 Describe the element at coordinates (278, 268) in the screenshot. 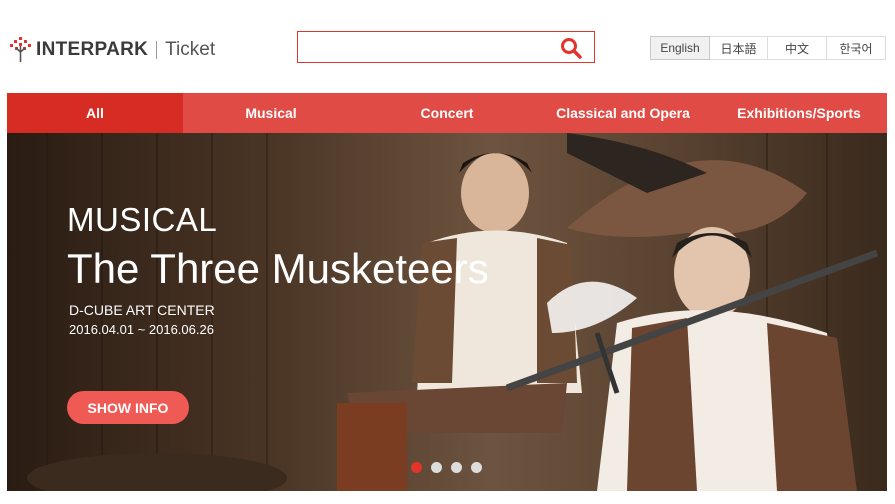

I see `hero-title: The Three Musketeers` at that location.